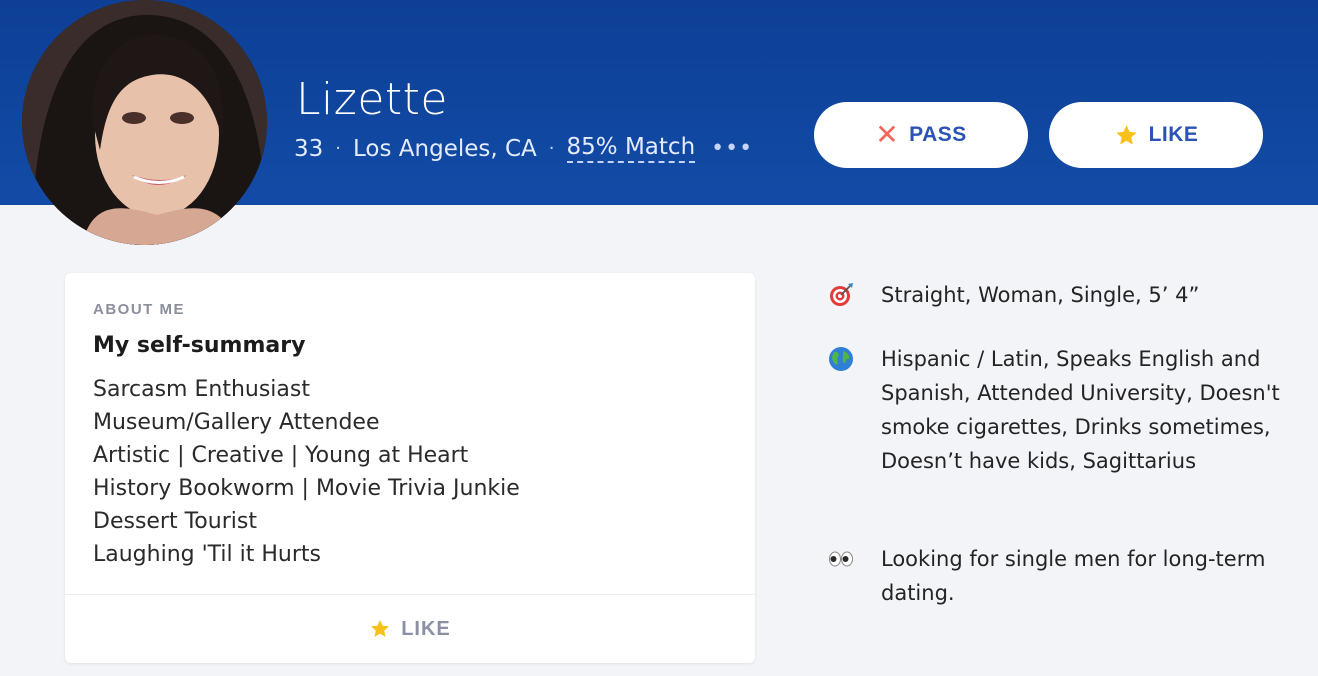 This screenshot has height=676, width=1318. What do you see at coordinates (1173, 134) in the screenshot?
I see `like-label: LIKE` at bounding box center [1173, 134].